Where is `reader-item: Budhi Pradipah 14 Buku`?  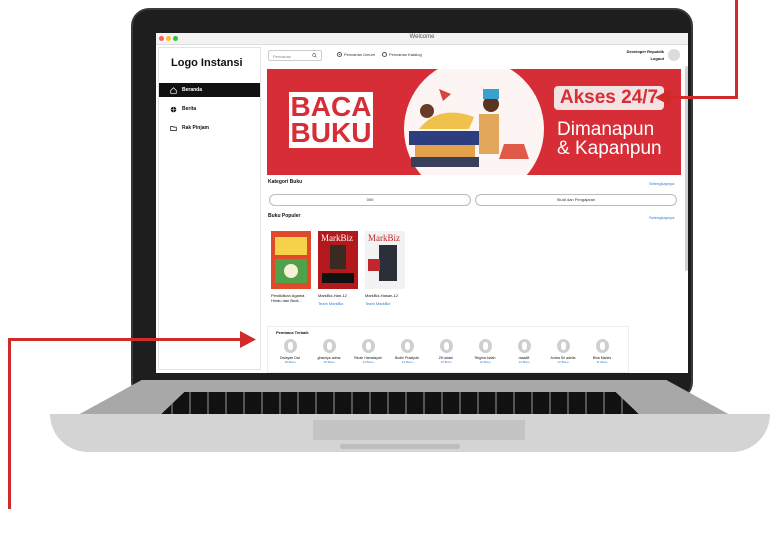 reader-item: Budhi Pradipah 14 Buku is located at coordinates (407, 351).